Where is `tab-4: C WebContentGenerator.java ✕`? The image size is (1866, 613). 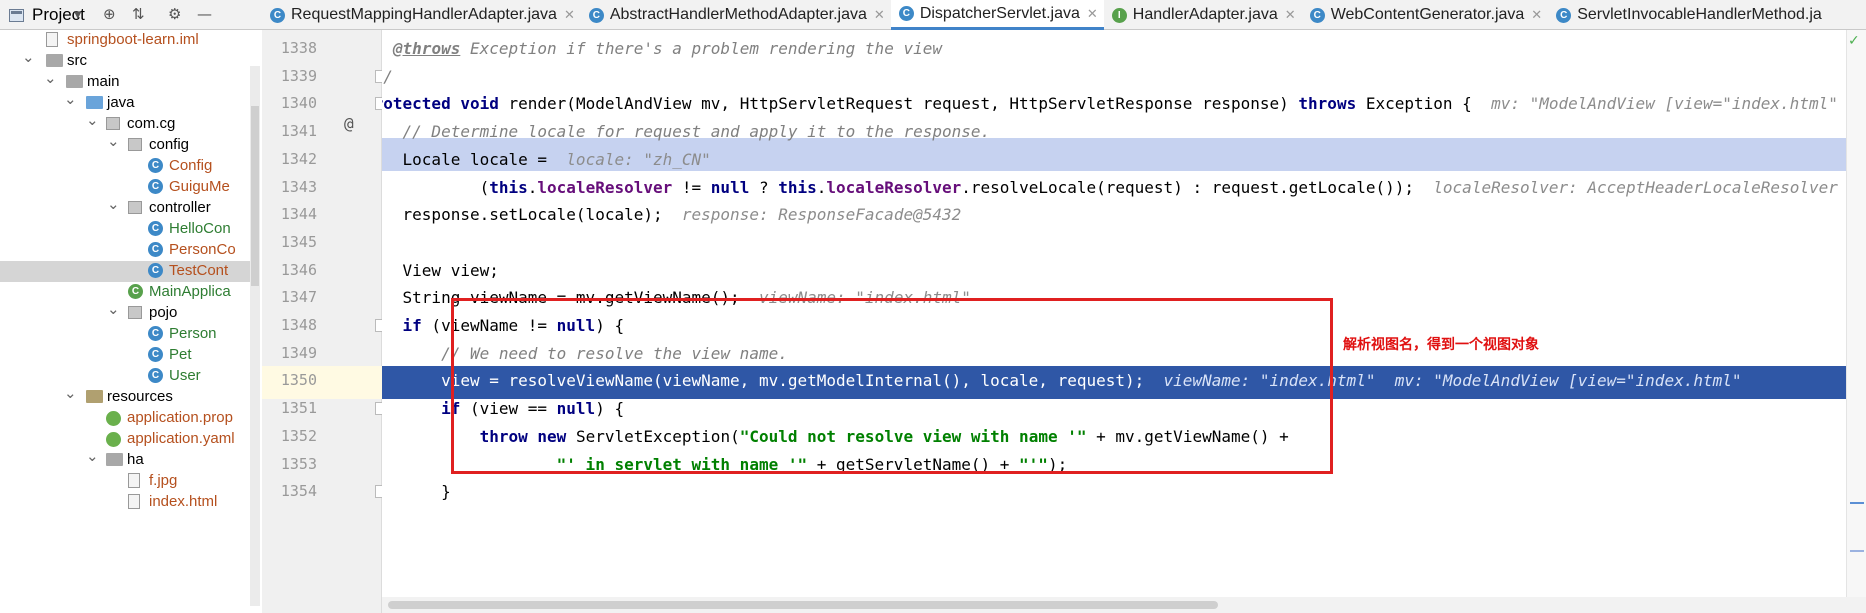
tab-4: C WebContentGenerator.java ✕ is located at coordinates (1425, 15).